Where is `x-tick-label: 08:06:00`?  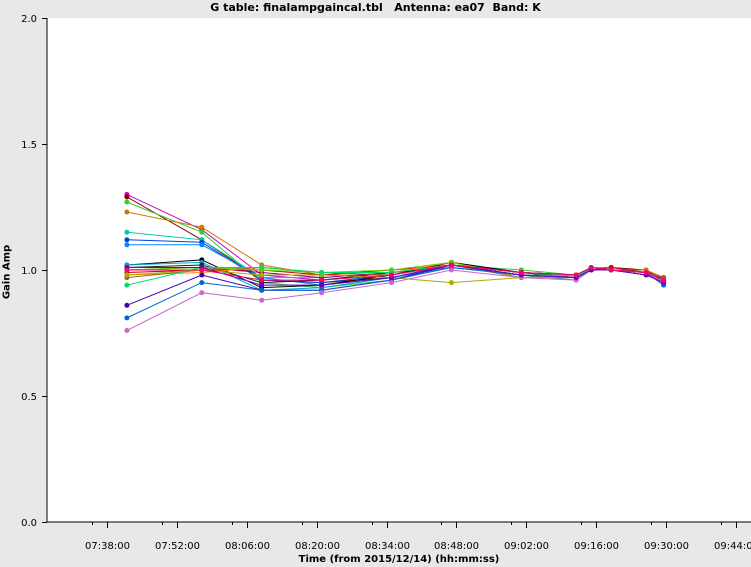 x-tick-label: 08:06:00 is located at coordinates (247, 546).